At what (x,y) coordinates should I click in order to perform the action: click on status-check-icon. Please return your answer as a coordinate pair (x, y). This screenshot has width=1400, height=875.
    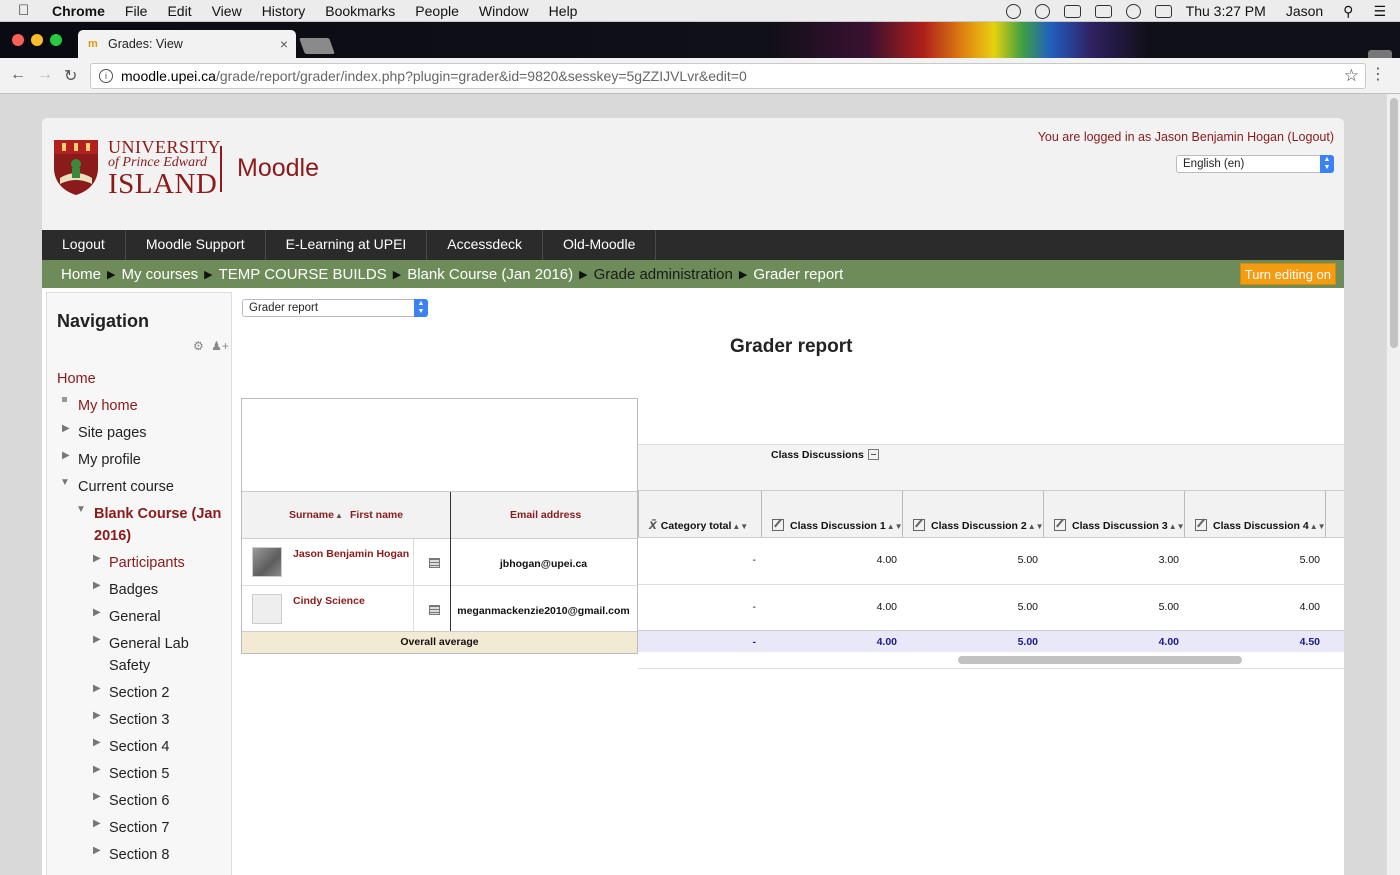
    Looking at the image, I should click on (1013, 11).